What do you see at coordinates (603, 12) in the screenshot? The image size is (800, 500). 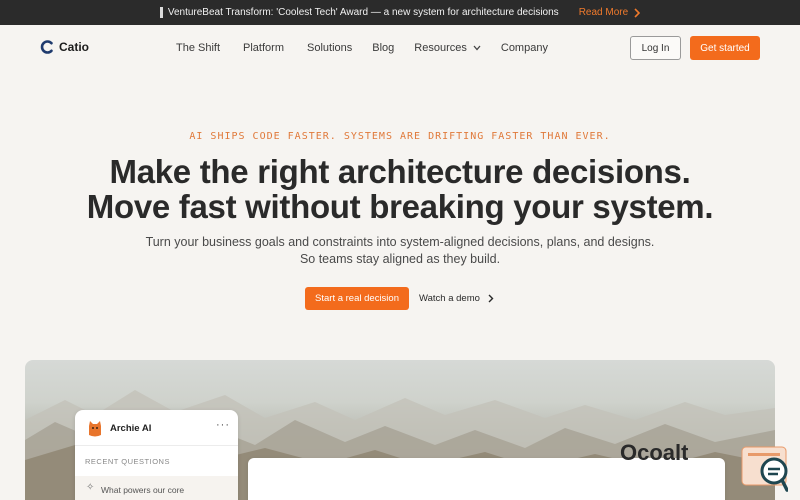 I see `read-more-label: Read More` at bounding box center [603, 12].